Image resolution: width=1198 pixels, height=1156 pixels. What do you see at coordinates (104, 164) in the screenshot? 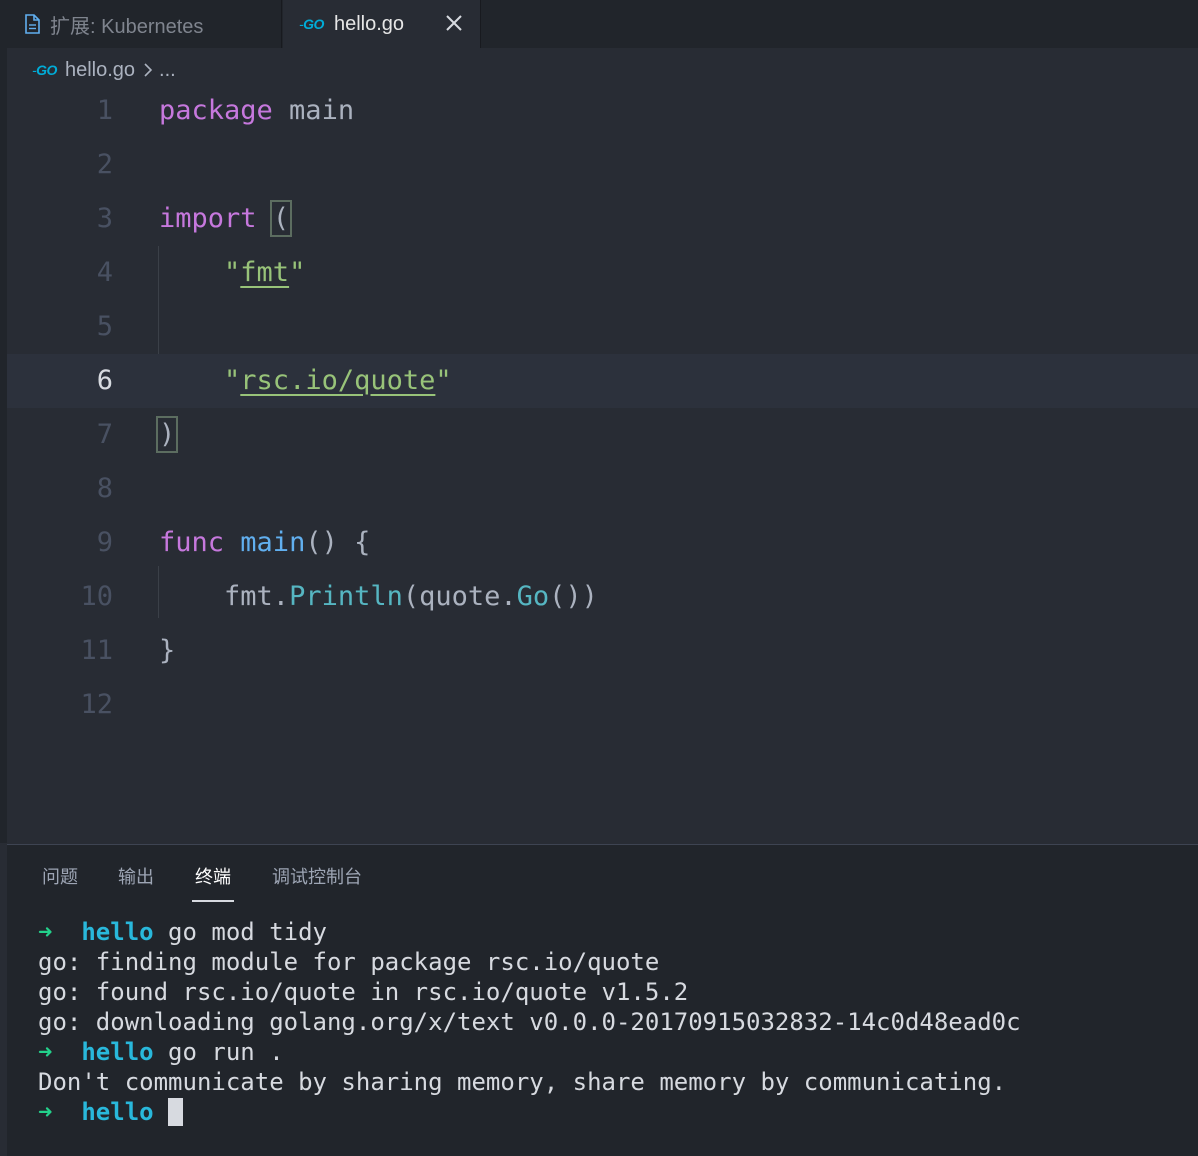
I see `line-number: 2` at bounding box center [104, 164].